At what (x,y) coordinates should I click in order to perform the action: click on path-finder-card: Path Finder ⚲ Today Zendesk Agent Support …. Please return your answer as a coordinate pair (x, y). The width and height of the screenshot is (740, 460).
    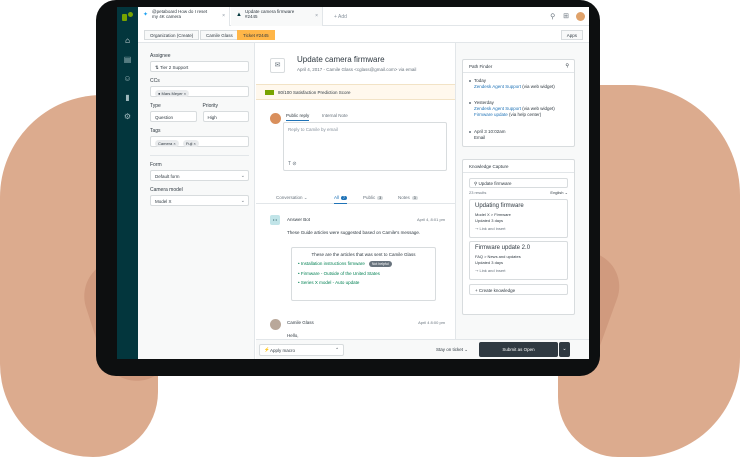
    Looking at the image, I should click on (518, 103).